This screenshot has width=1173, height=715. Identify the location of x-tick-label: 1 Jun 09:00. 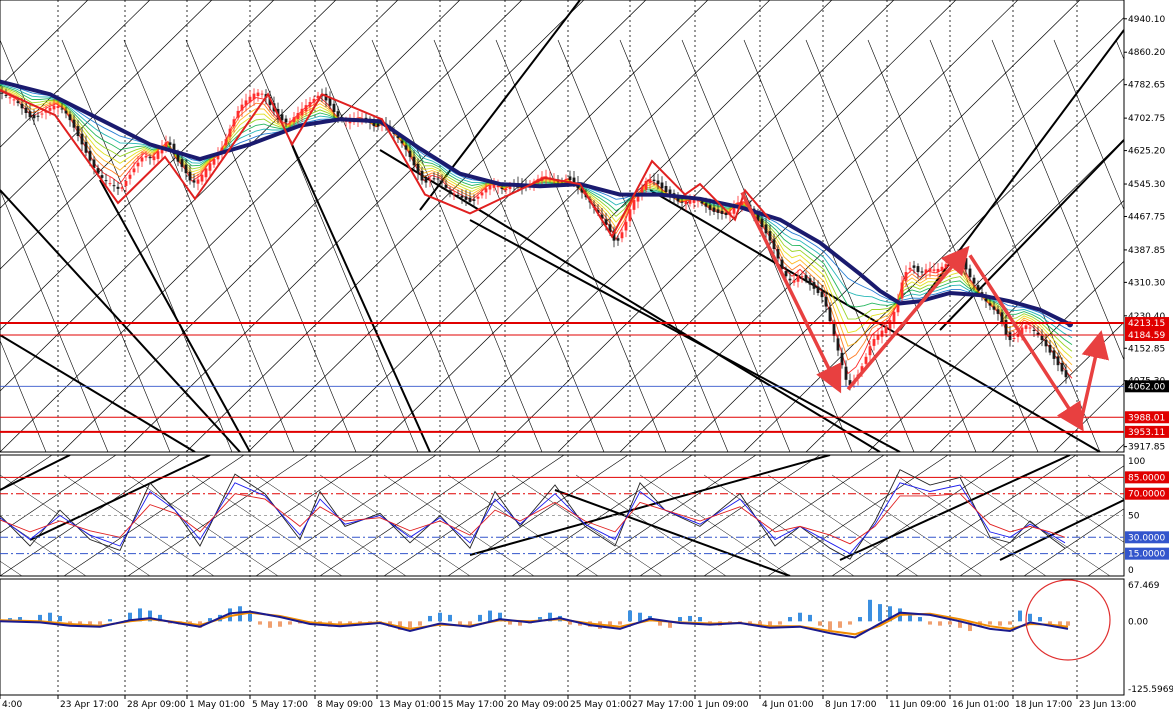
(723, 705).